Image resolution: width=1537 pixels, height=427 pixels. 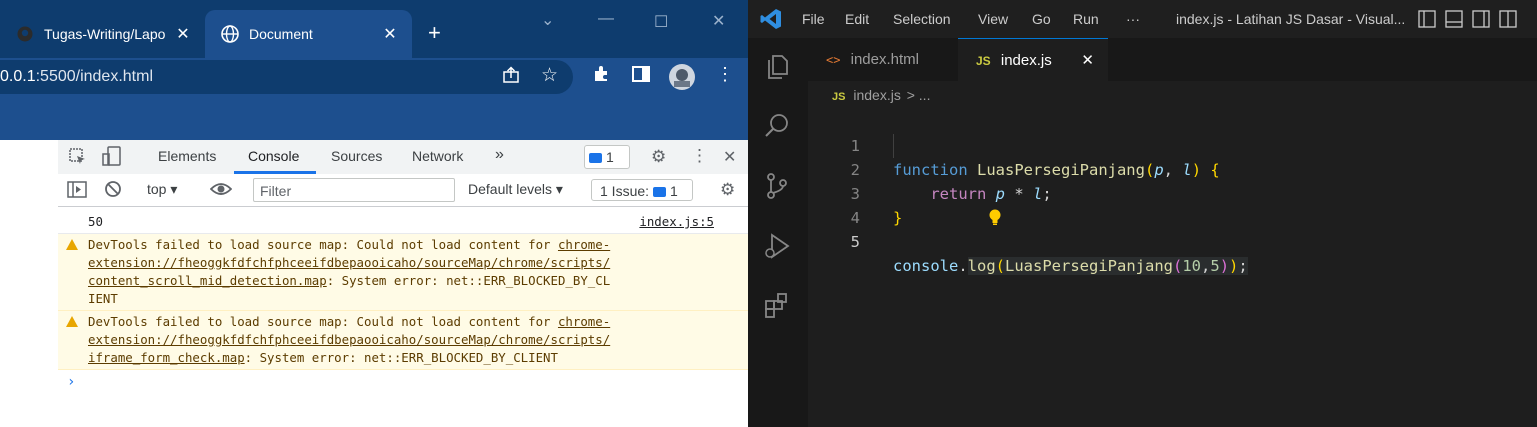 What do you see at coordinates (857, 19) in the screenshot?
I see `menu-edit: Edit` at bounding box center [857, 19].